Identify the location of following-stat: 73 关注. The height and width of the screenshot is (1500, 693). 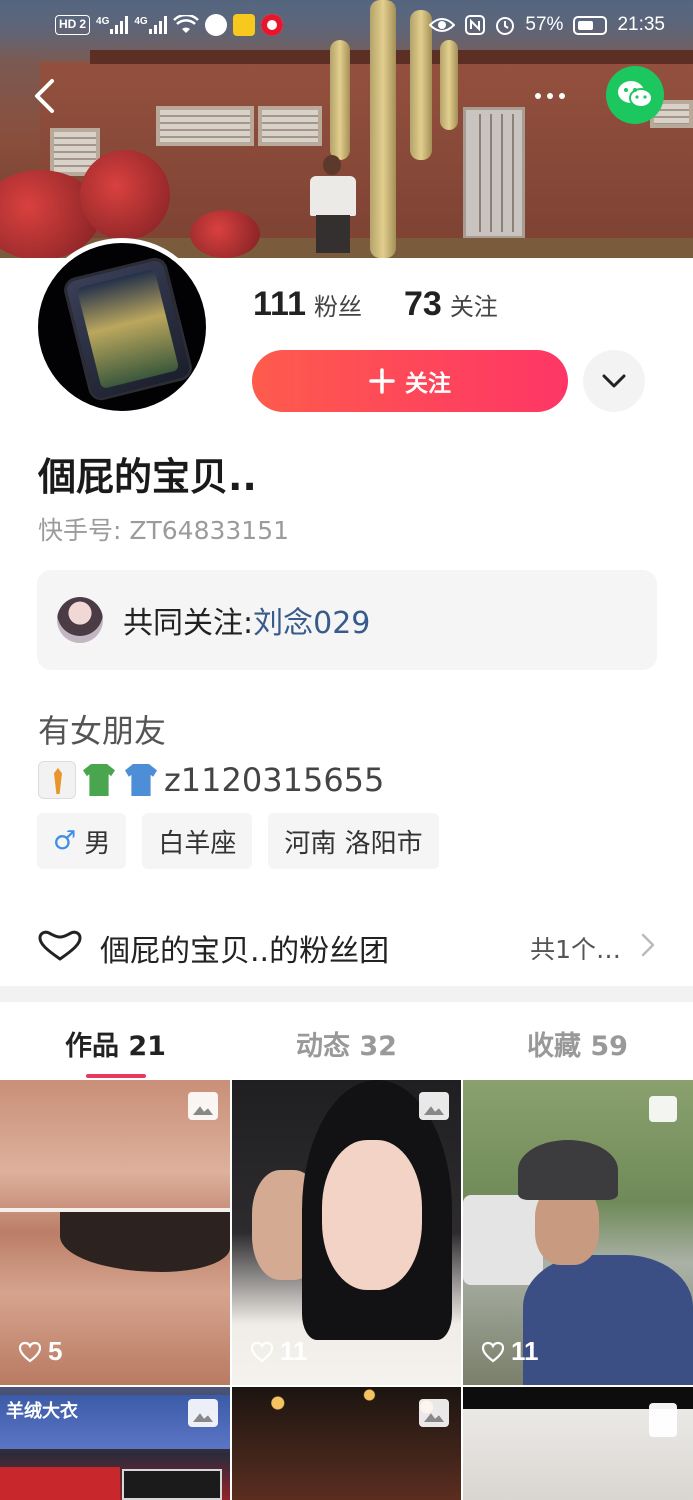
(451, 304).